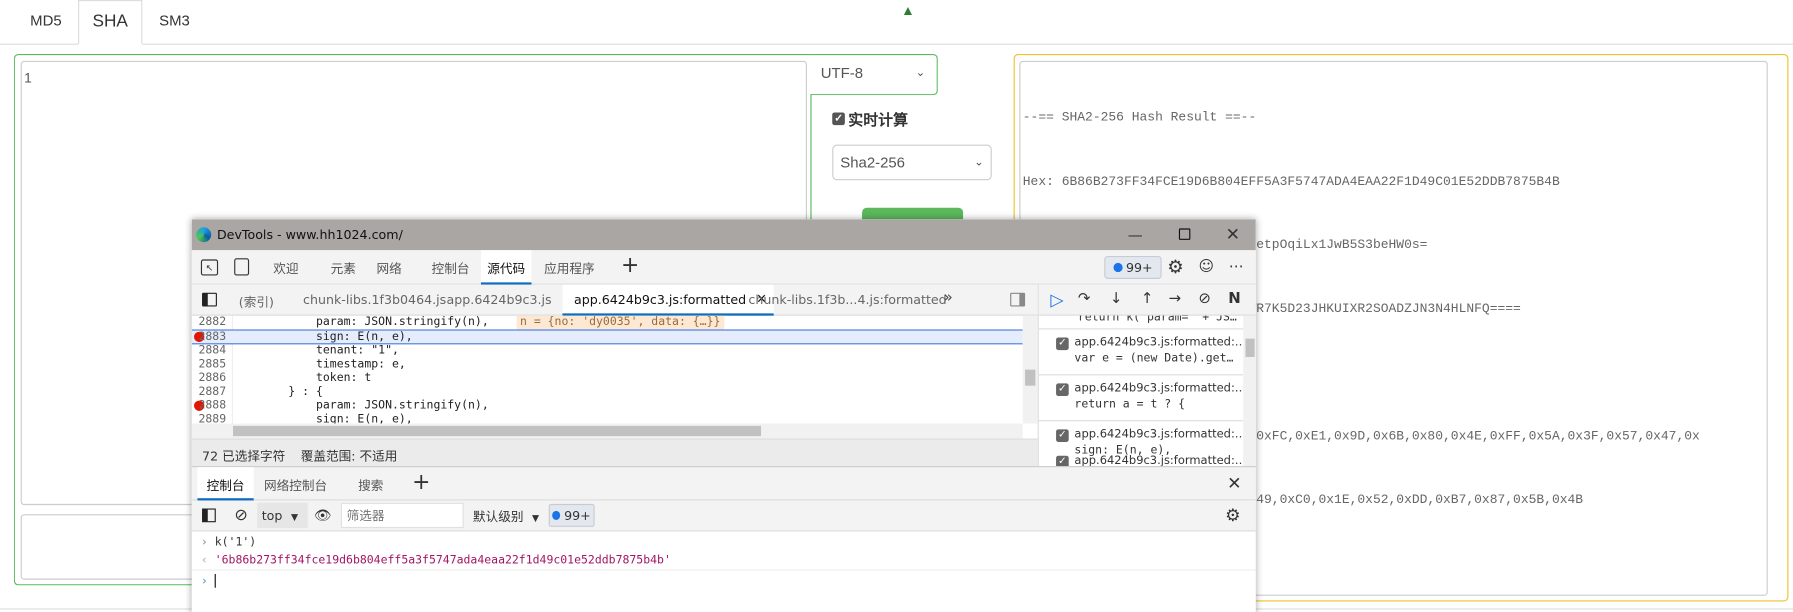  I want to click on chevron-up-icon: ▲, so click(908, 10).